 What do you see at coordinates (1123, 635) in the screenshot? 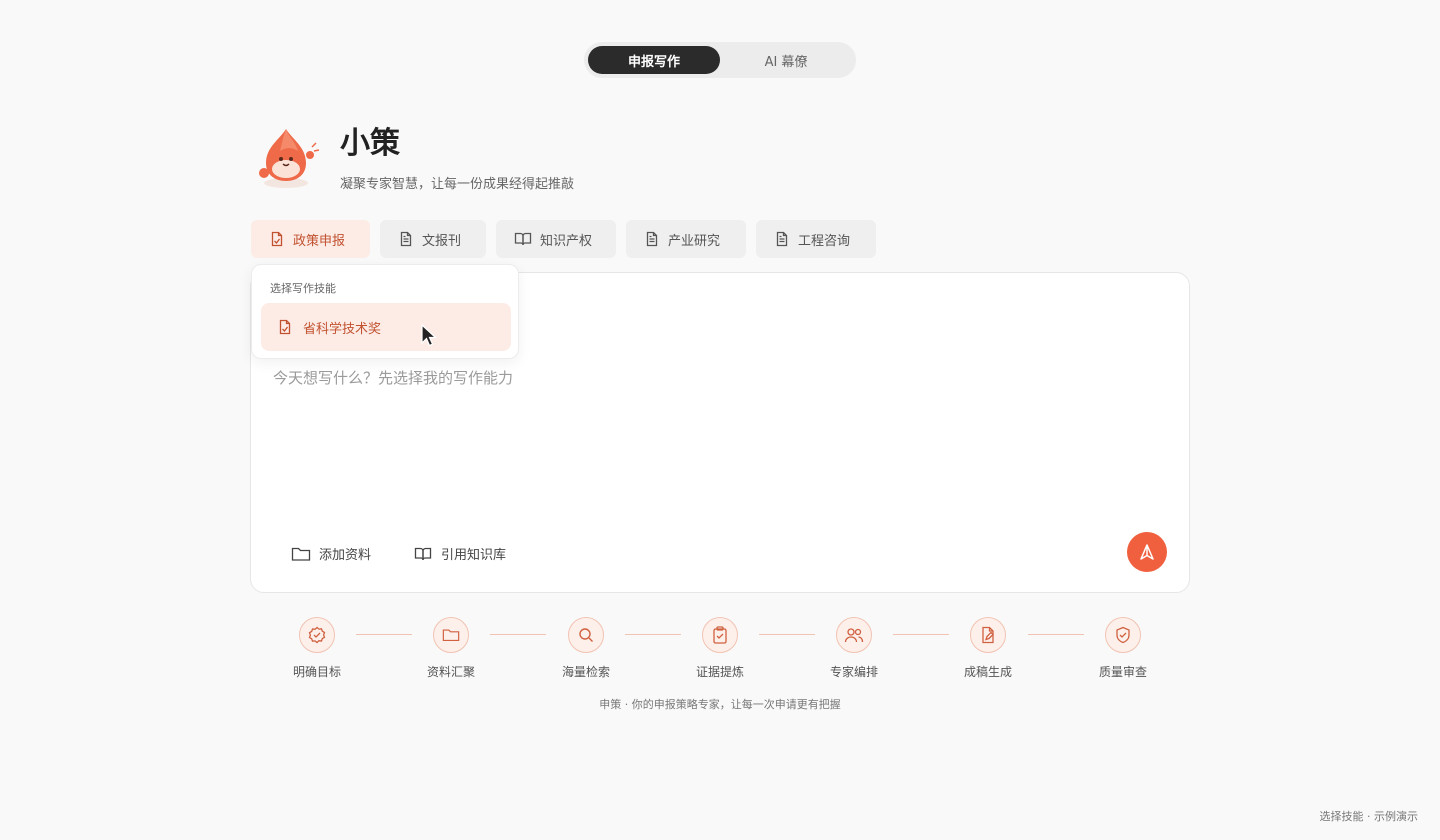
I see `shield-check-icon` at bounding box center [1123, 635].